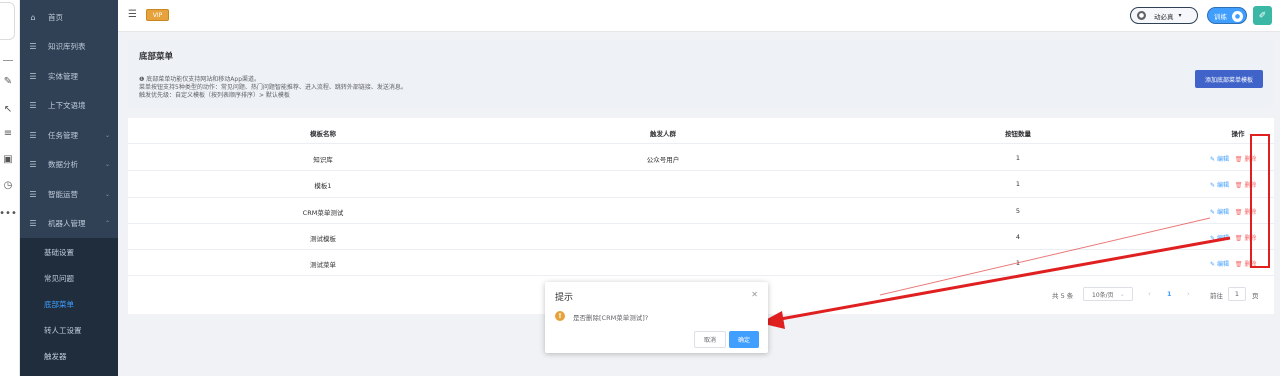 This screenshot has height=376, width=1280. I want to click on user-dropdown: ● 动必真 ▾, so click(1164, 15).